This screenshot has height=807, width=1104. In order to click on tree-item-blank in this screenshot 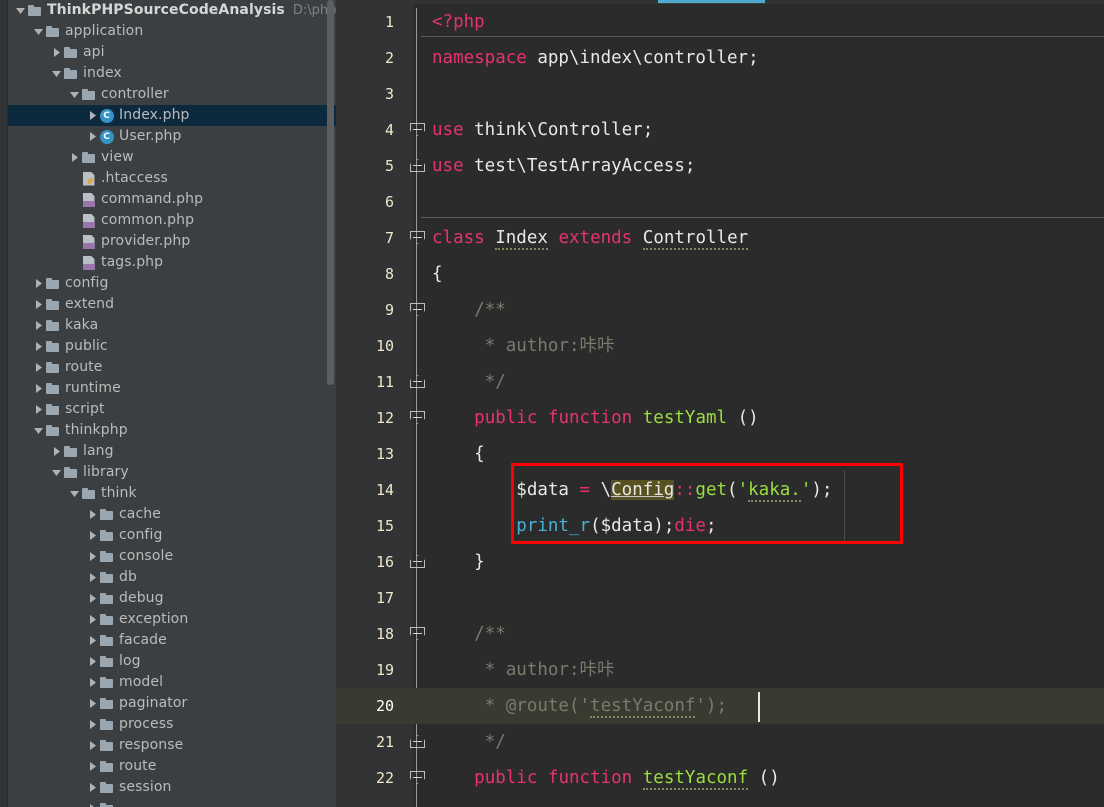, I will do `click(172, 802)`.